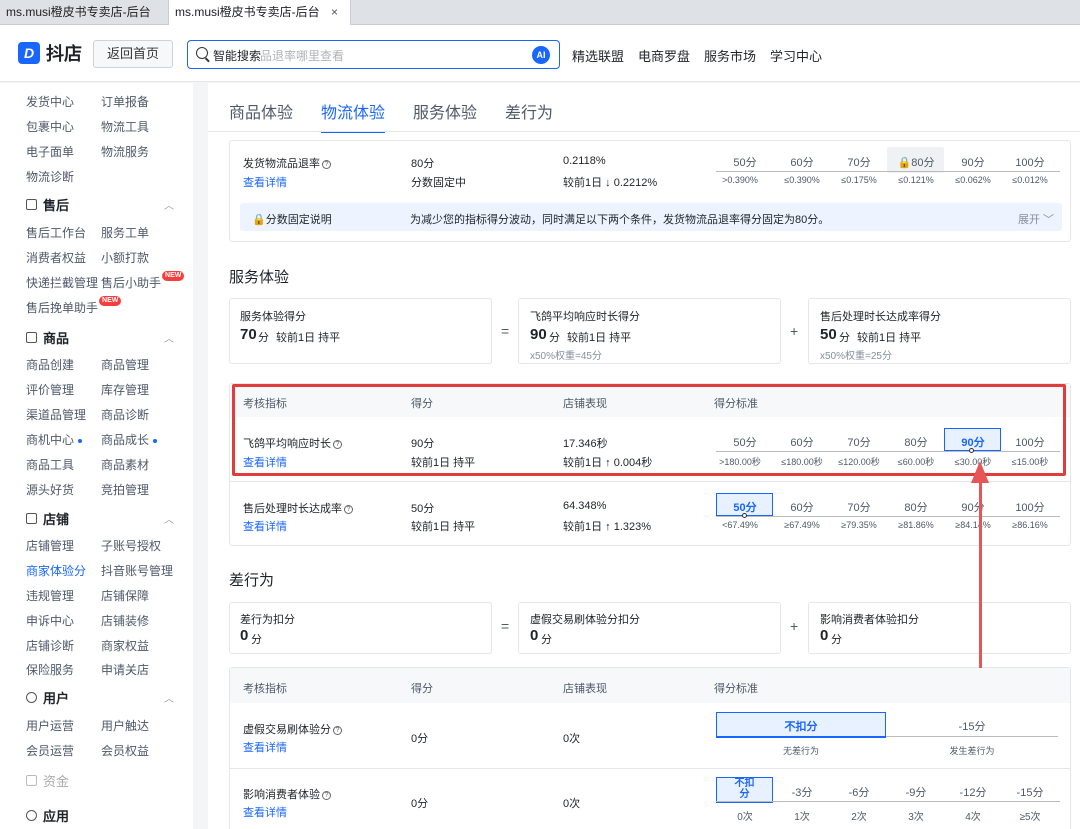 The height and width of the screenshot is (829, 1080). Describe the element at coordinates (50, 151) in the screenshot. I see `sidebar-item: 电子面单` at that location.